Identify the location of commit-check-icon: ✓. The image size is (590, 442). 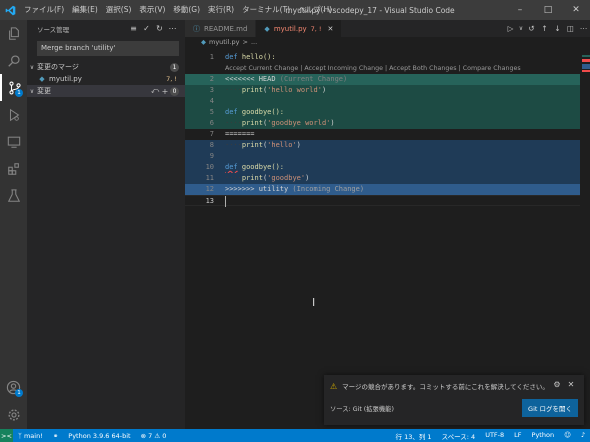
(146, 28).